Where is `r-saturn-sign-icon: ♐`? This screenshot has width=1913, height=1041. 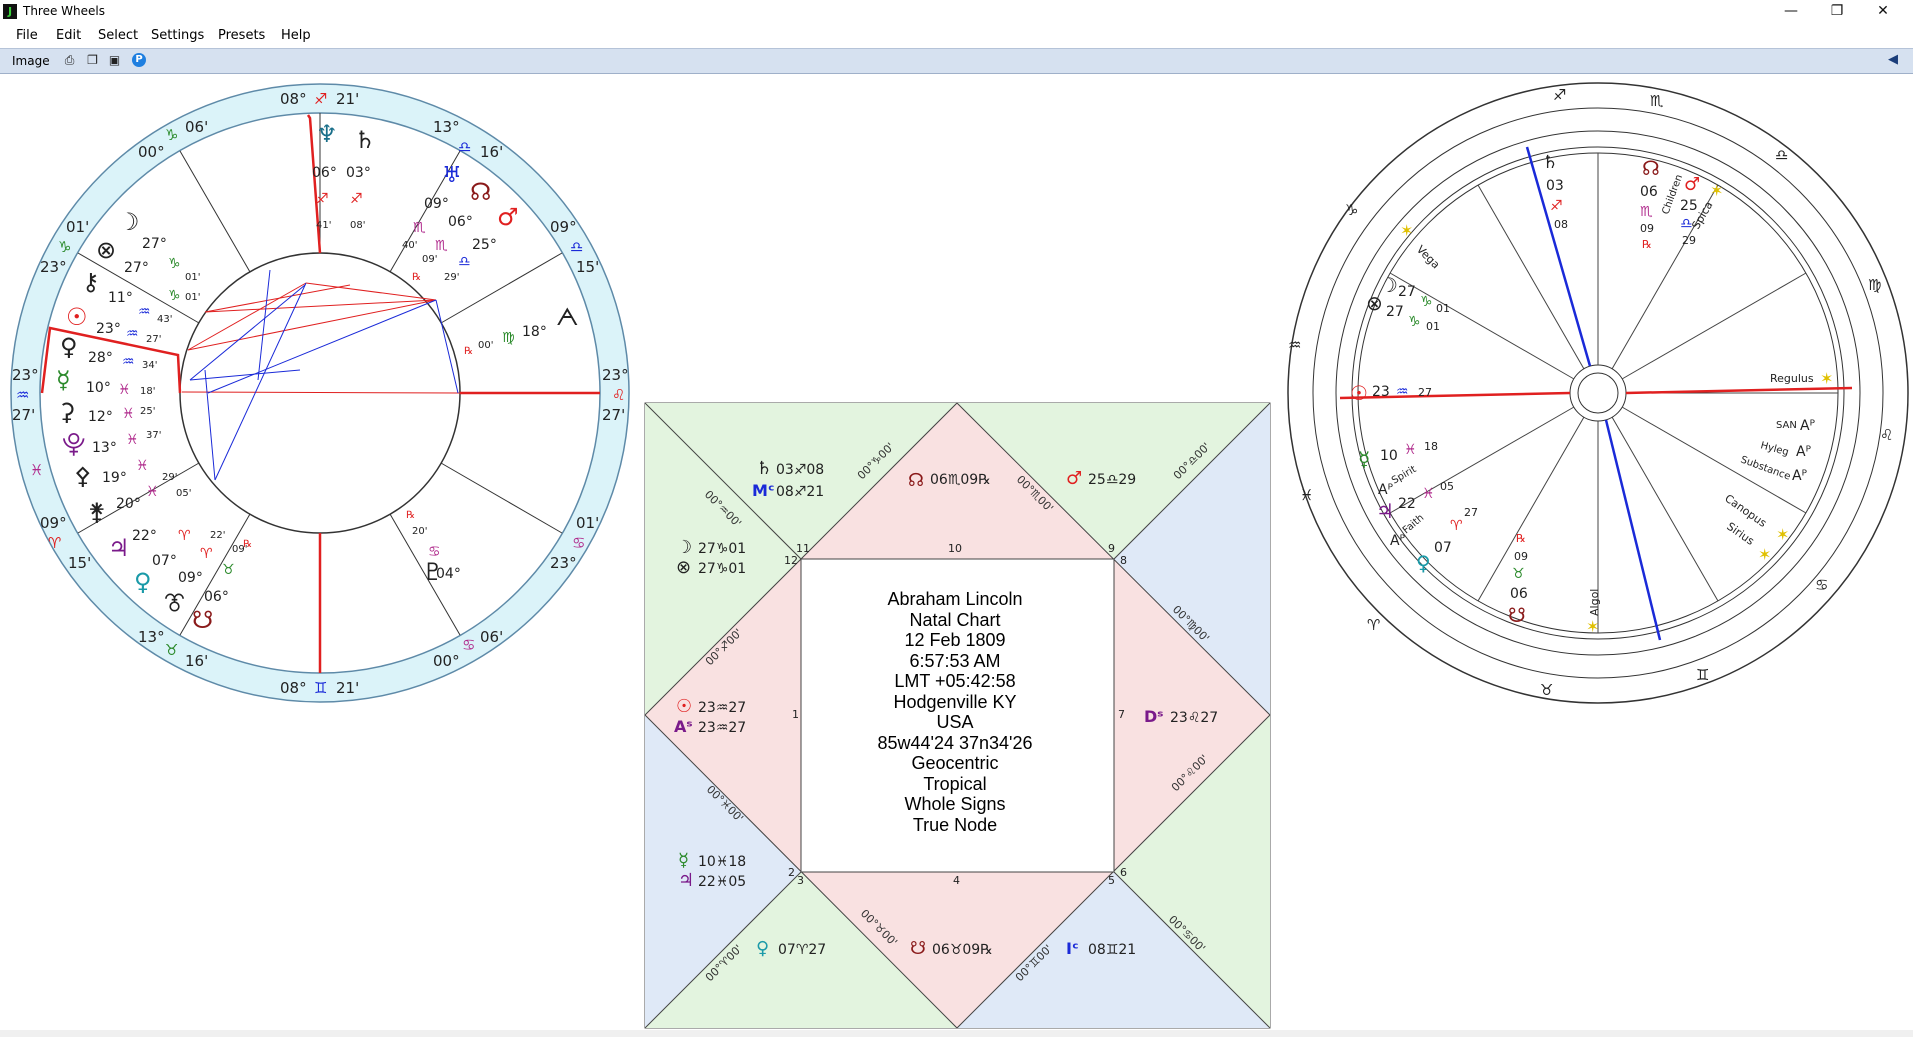
r-saturn-sign-icon: ♐ is located at coordinates (1556, 206).